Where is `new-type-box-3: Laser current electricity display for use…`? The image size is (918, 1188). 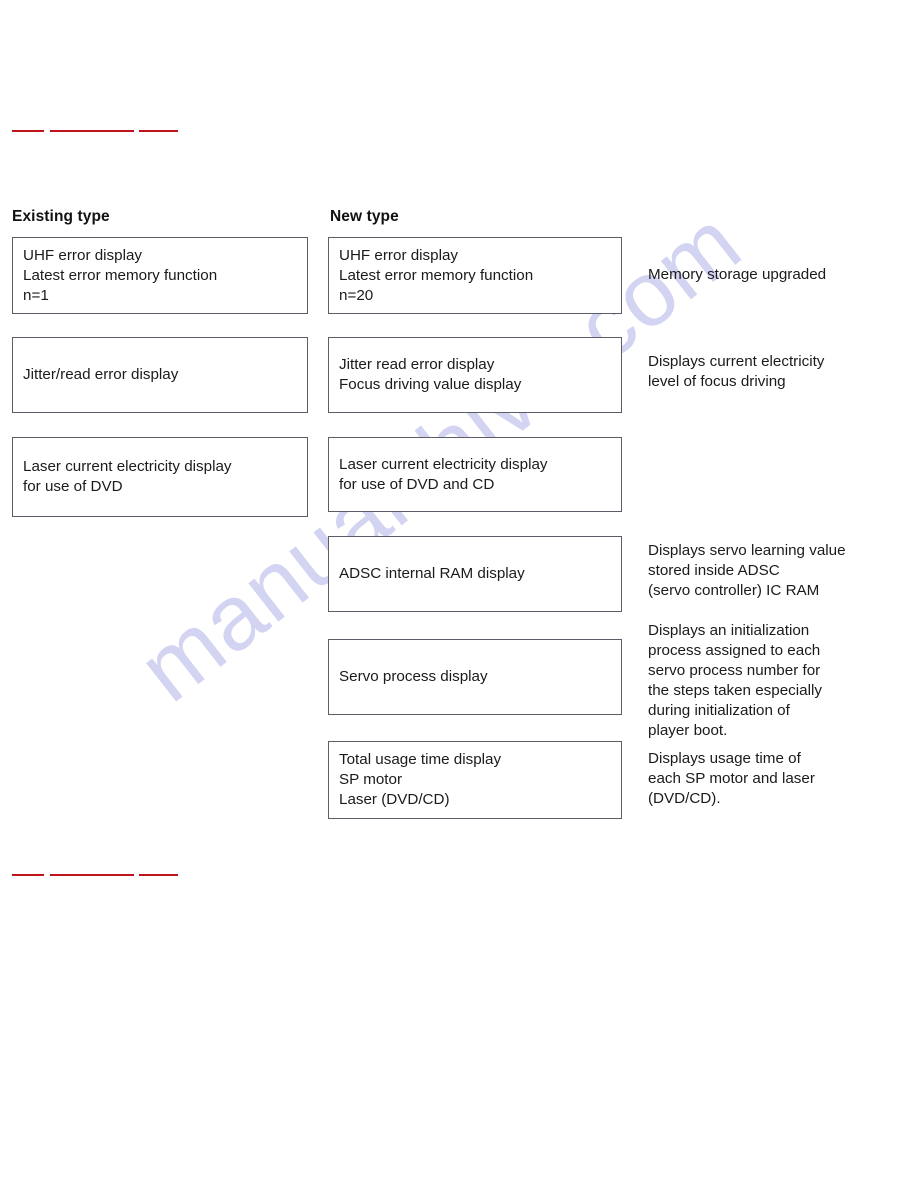 new-type-box-3: Laser current electricity display for use… is located at coordinates (475, 474).